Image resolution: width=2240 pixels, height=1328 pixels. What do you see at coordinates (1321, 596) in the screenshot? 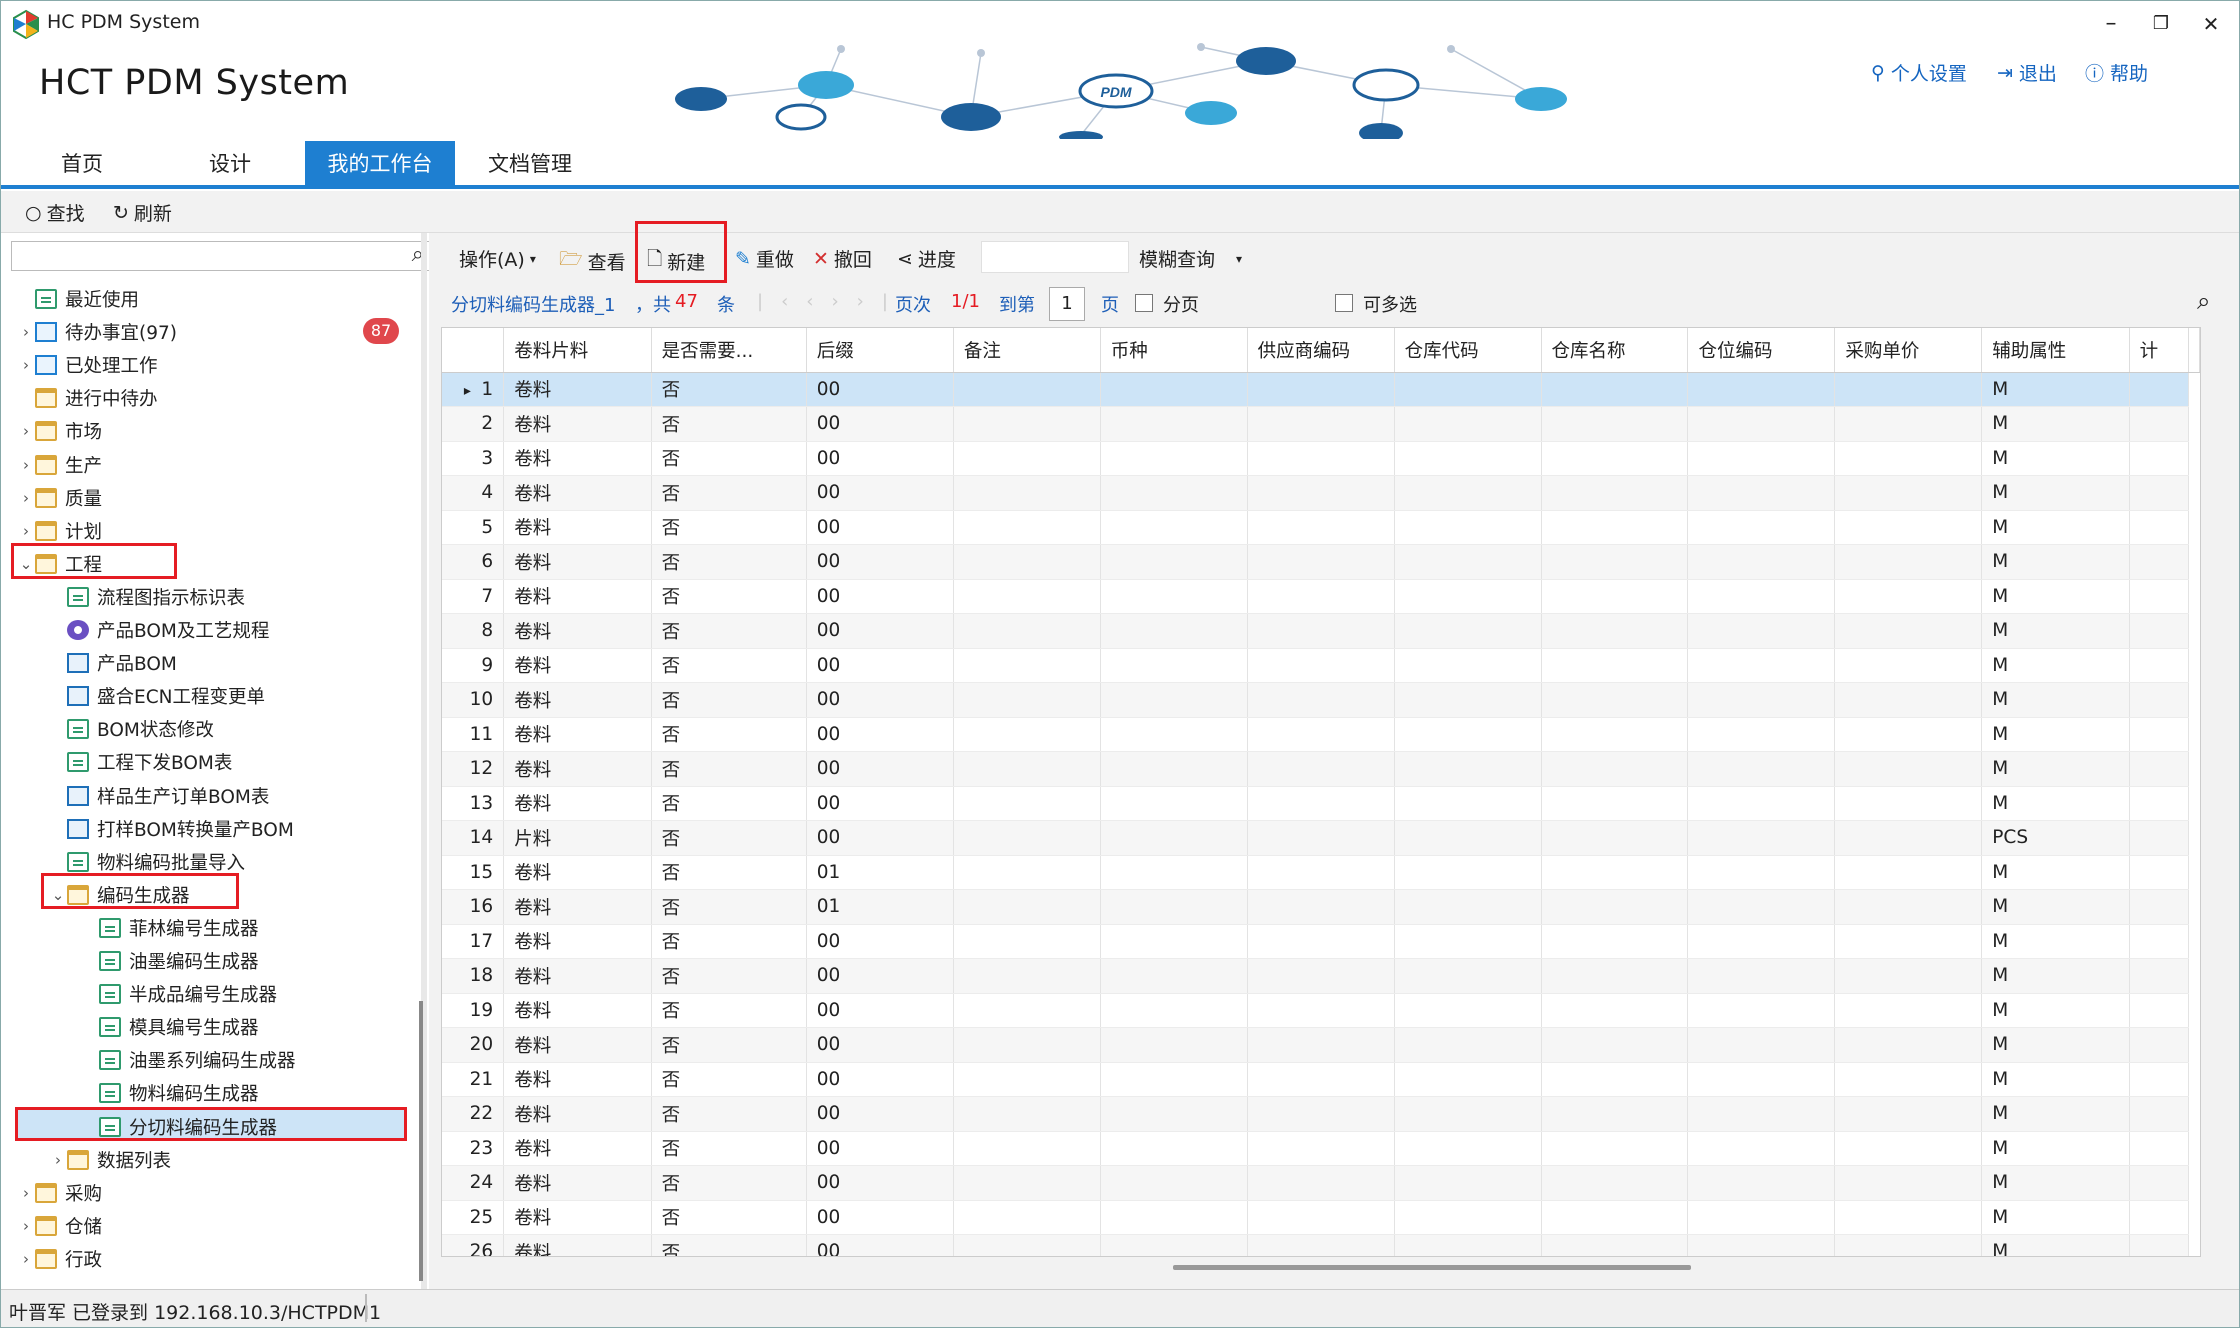
I see `table-row: 7 卷料否 00 M` at bounding box center [1321, 596].